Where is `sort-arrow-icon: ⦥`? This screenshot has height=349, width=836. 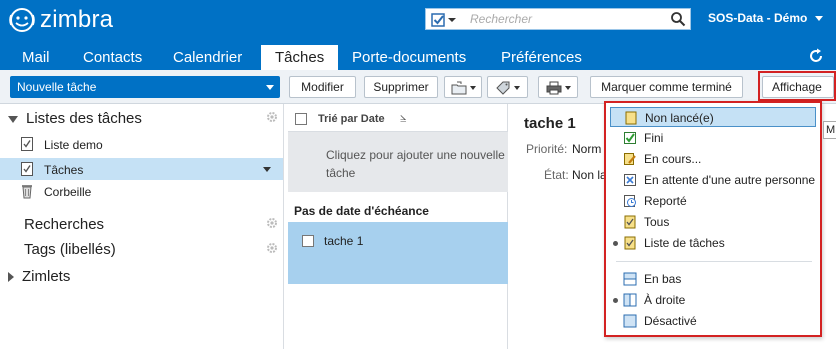 sort-arrow-icon: ⦥ is located at coordinates (403, 117).